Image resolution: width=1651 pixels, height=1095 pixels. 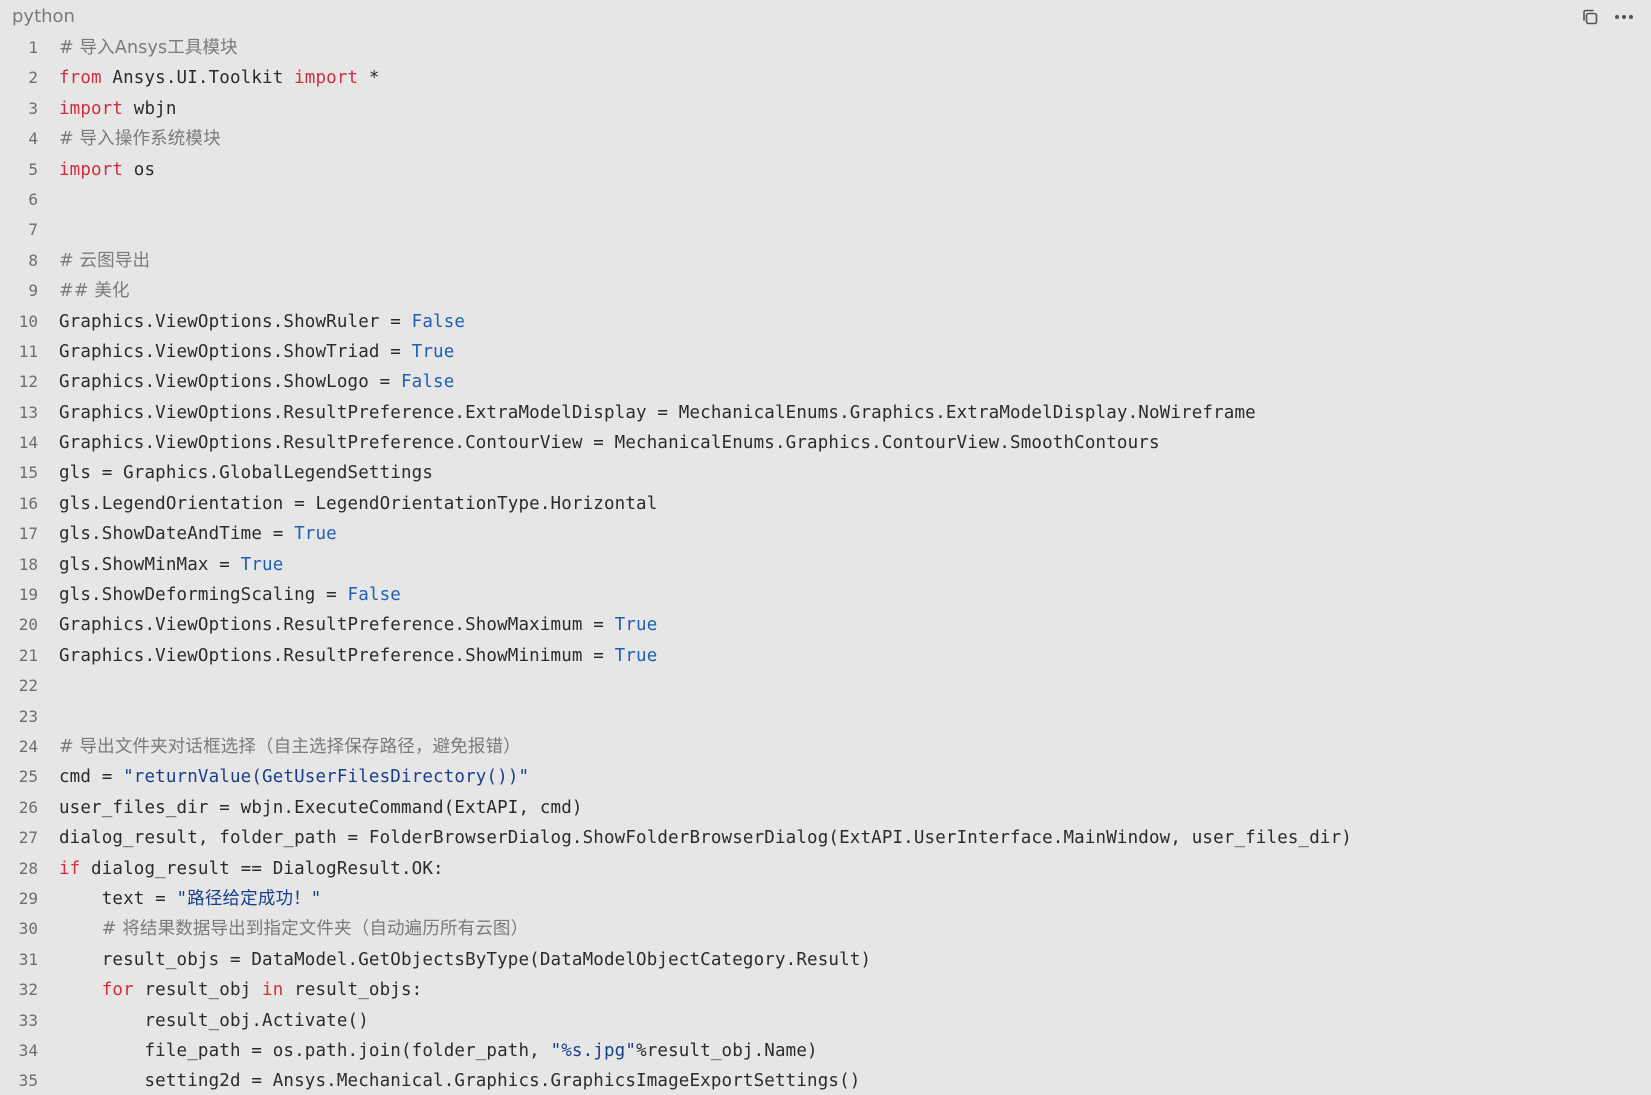 I want to click on code-line: 15 gls = Graphics.GlobalLegendSettings, so click(x=825, y=473).